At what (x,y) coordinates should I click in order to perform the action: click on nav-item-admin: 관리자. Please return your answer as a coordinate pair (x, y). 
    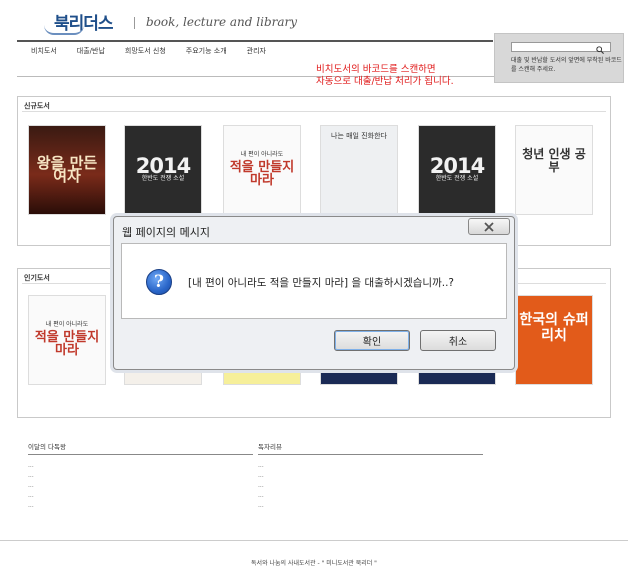
    Looking at the image, I should click on (256, 50).